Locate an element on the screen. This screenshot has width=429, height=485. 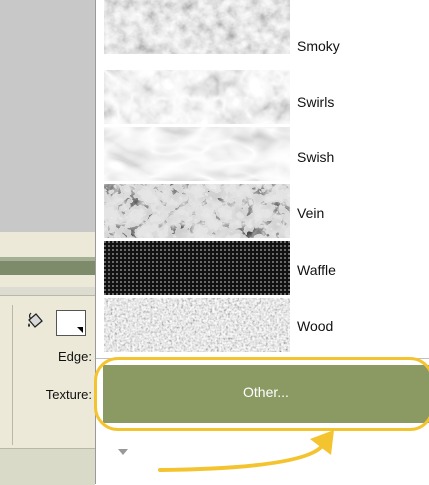
swirls-texture-icon is located at coordinates (197, 97).